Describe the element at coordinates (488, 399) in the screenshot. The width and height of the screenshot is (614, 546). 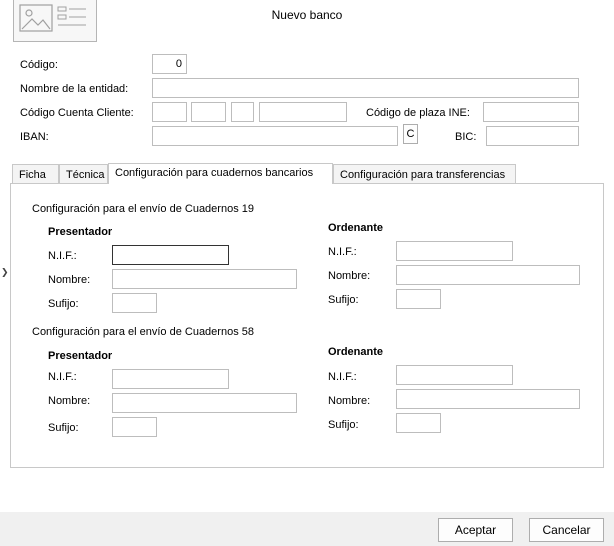
I see `c58-ordenante-nombre-input` at that location.